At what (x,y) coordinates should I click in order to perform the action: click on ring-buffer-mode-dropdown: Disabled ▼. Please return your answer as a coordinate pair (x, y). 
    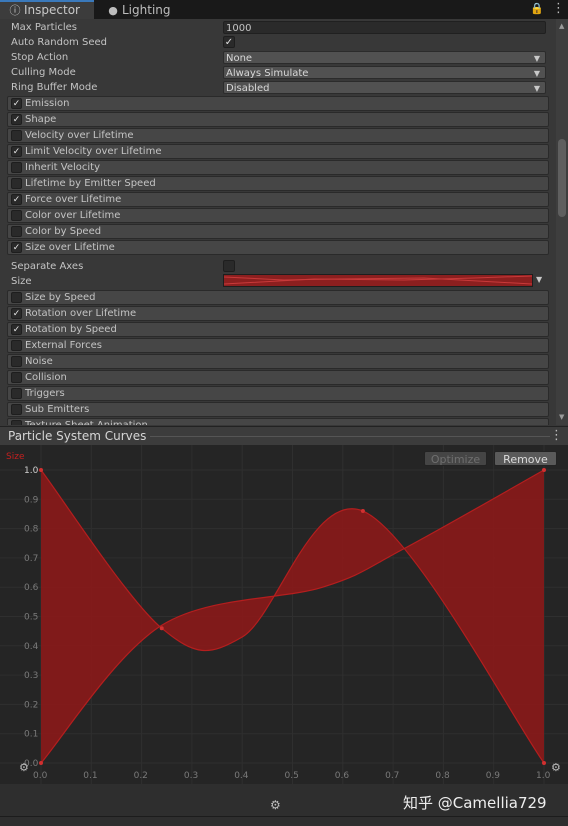
    Looking at the image, I should click on (384, 87).